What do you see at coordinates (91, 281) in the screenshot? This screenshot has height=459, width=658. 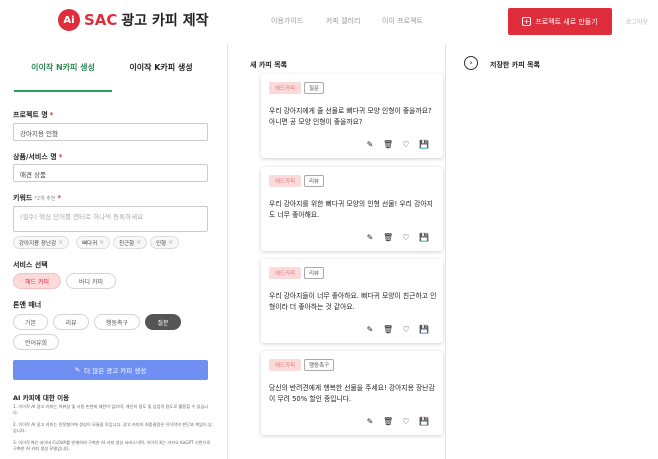 I see `service-body-copy: 바디 카피` at bounding box center [91, 281].